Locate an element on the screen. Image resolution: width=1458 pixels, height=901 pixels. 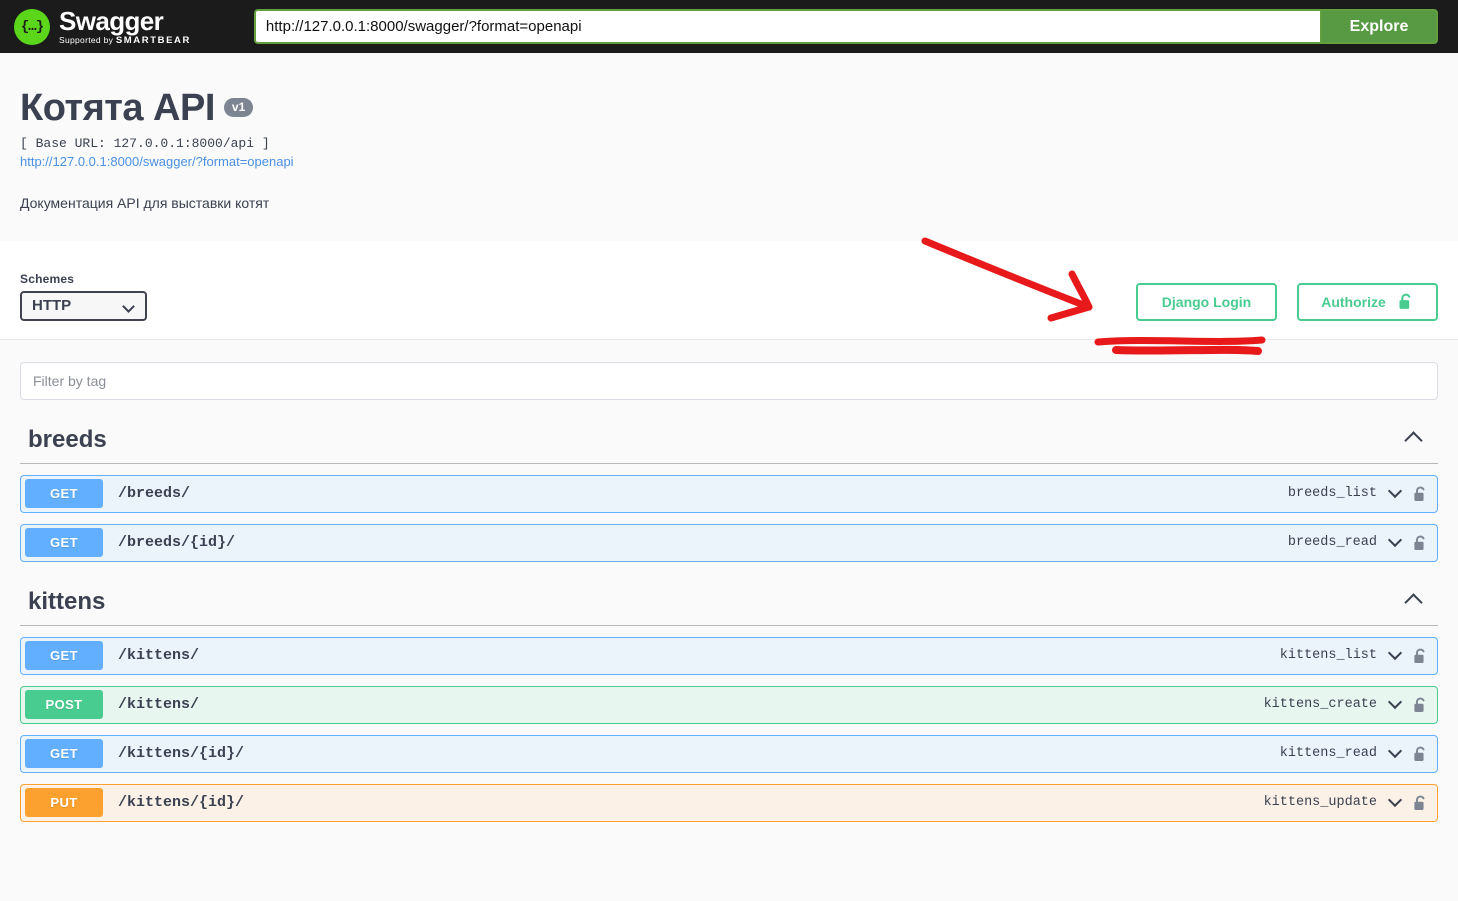
tag-header-breeds: breeds is located at coordinates (729, 445).